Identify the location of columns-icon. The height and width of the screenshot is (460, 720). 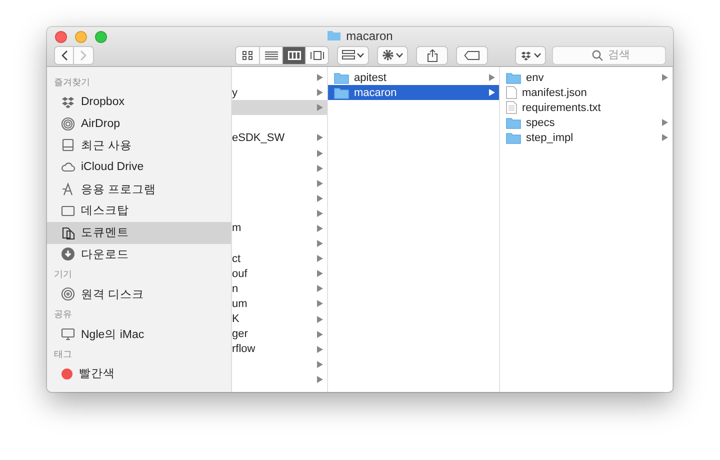
(294, 55).